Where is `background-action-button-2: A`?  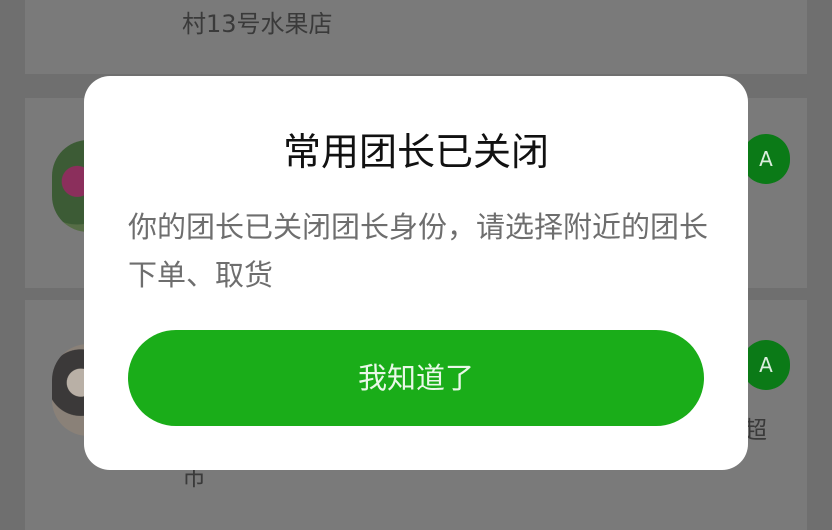
background-action-button-2: A is located at coordinates (766, 365).